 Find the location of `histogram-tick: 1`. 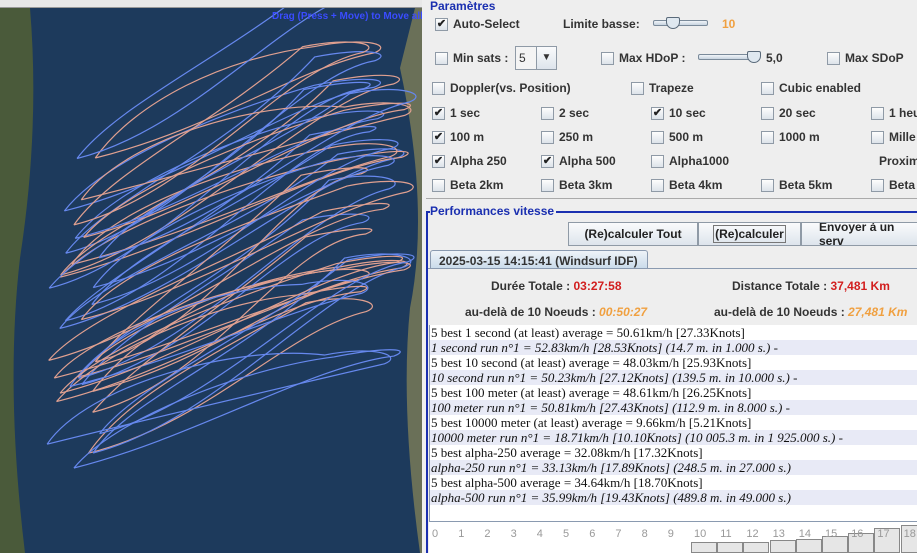

histogram-tick: 1 is located at coordinates (461, 534).